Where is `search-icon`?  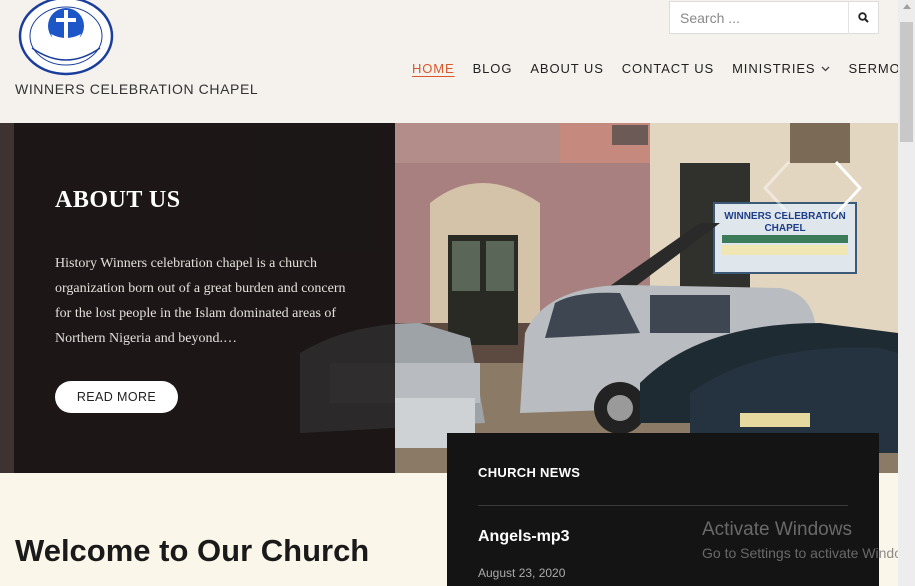
search-icon is located at coordinates (863, 17).